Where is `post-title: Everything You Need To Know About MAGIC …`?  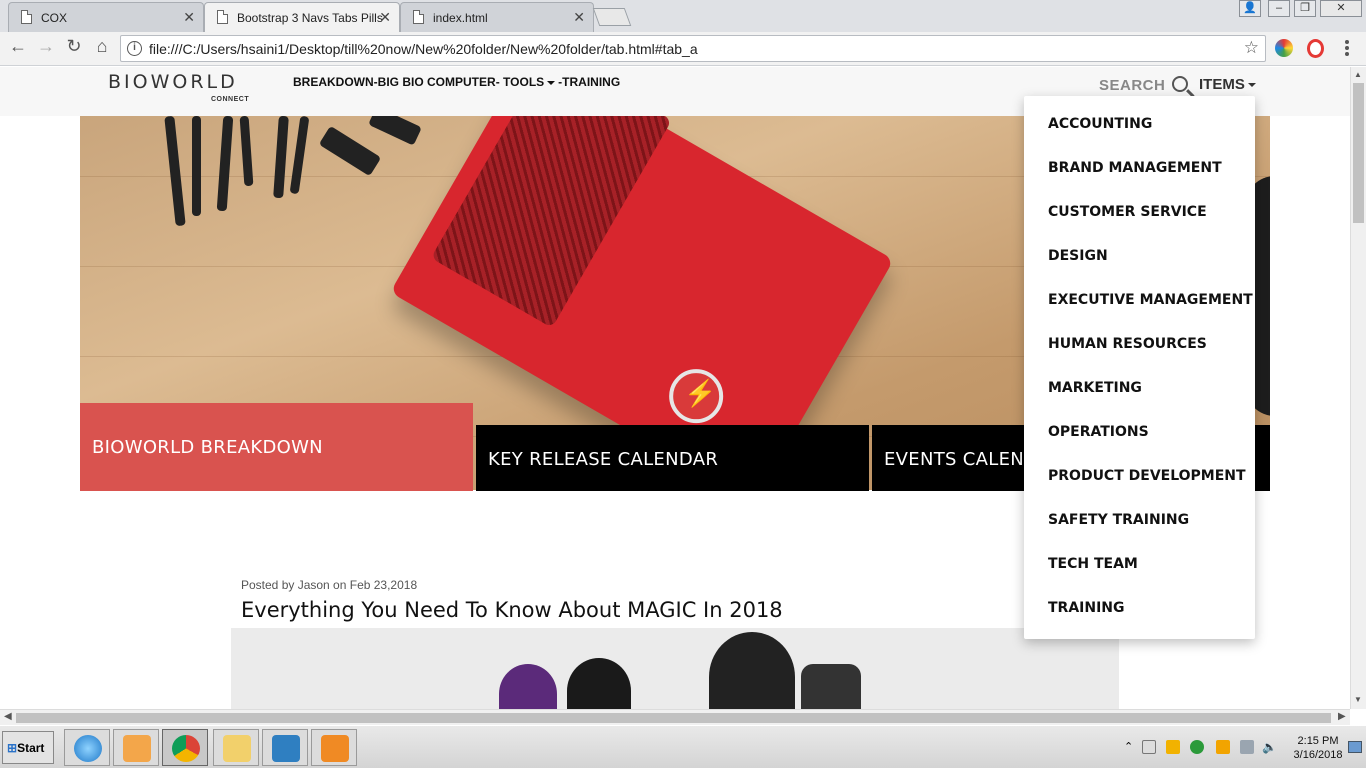
post-title: Everything You Need To Know About MAGIC … is located at coordinates (512, 610).